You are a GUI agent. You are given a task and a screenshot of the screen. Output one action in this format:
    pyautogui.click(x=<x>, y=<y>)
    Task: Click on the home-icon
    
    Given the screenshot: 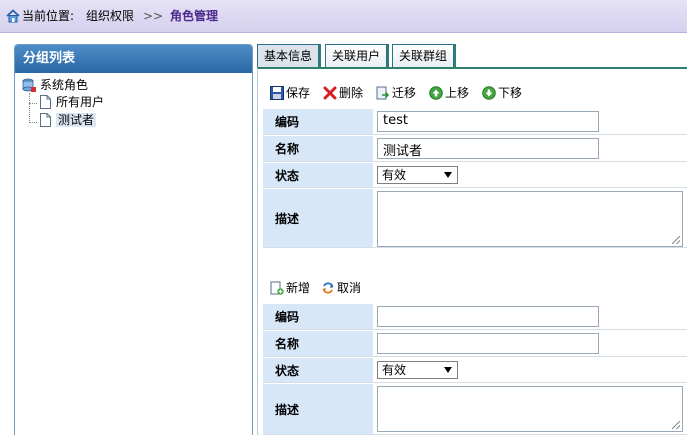 What is the action you would take?
    pyautogui.click(x=13, y=16)
    